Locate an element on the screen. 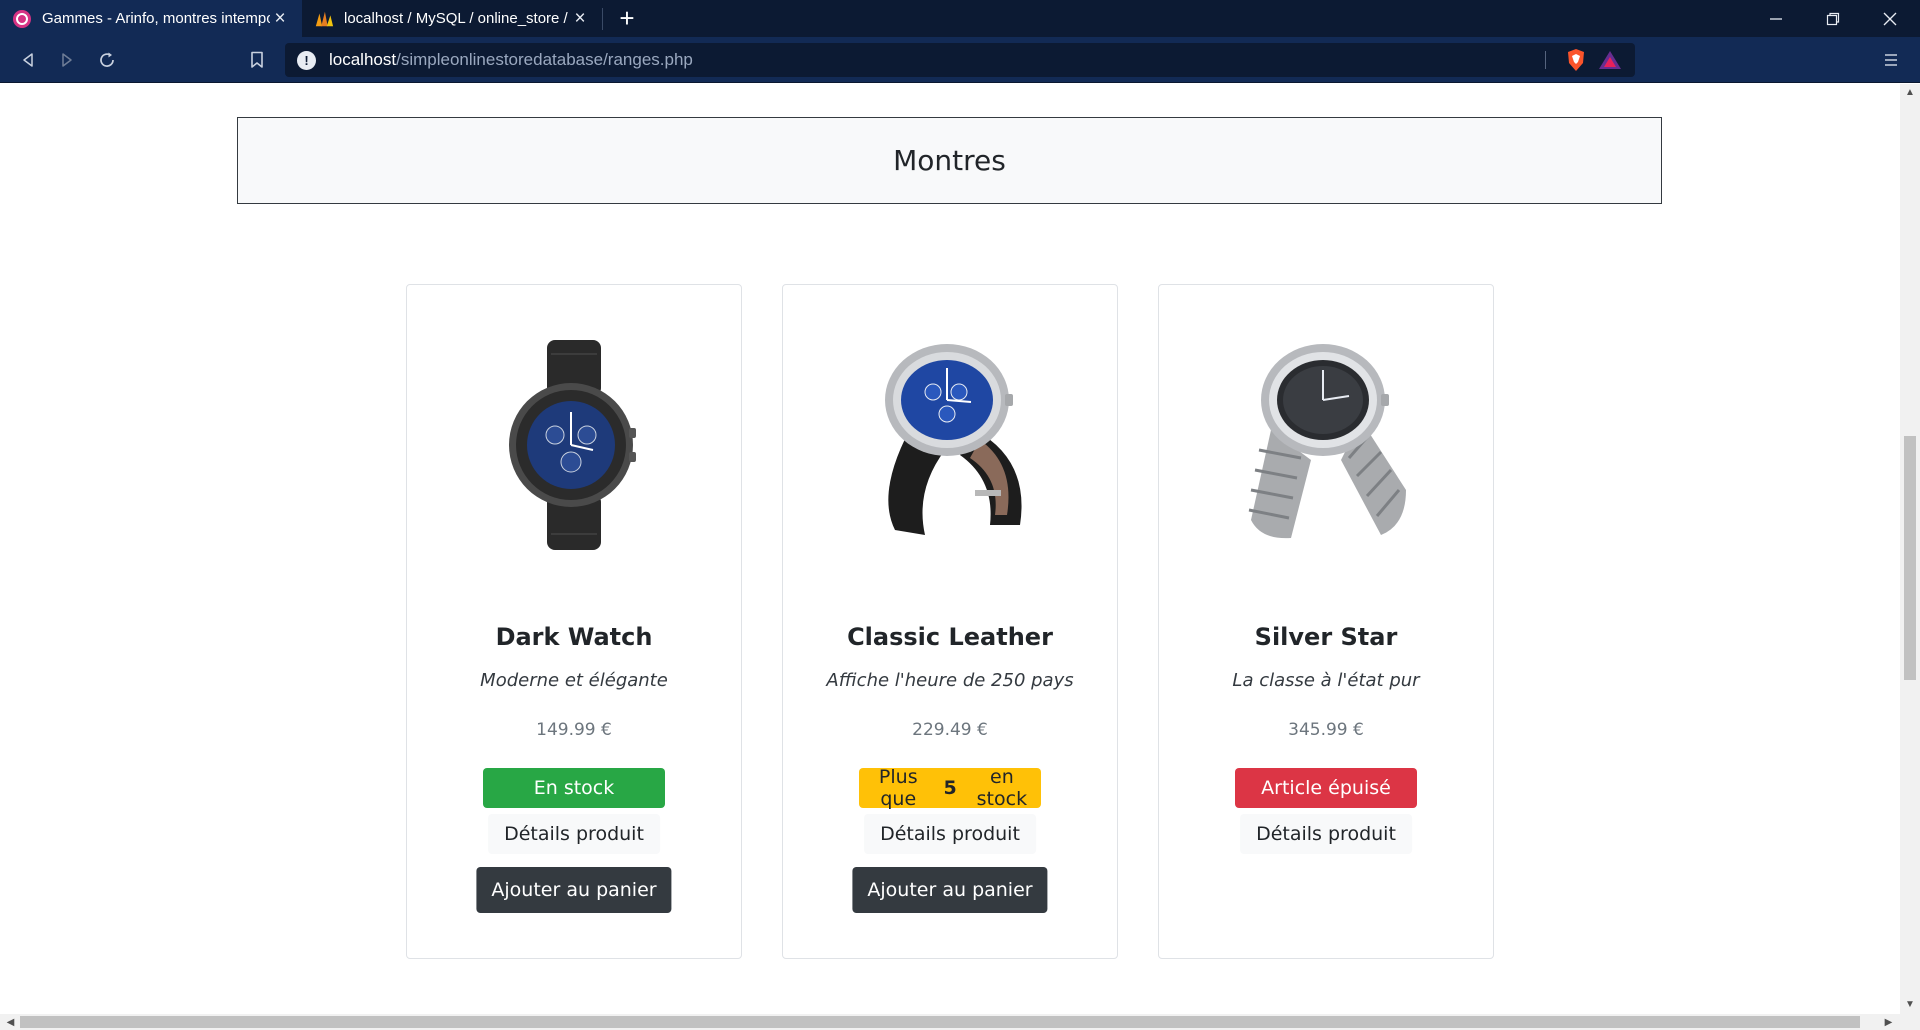  hamburger-icon is located at coordinates (1891, 60).